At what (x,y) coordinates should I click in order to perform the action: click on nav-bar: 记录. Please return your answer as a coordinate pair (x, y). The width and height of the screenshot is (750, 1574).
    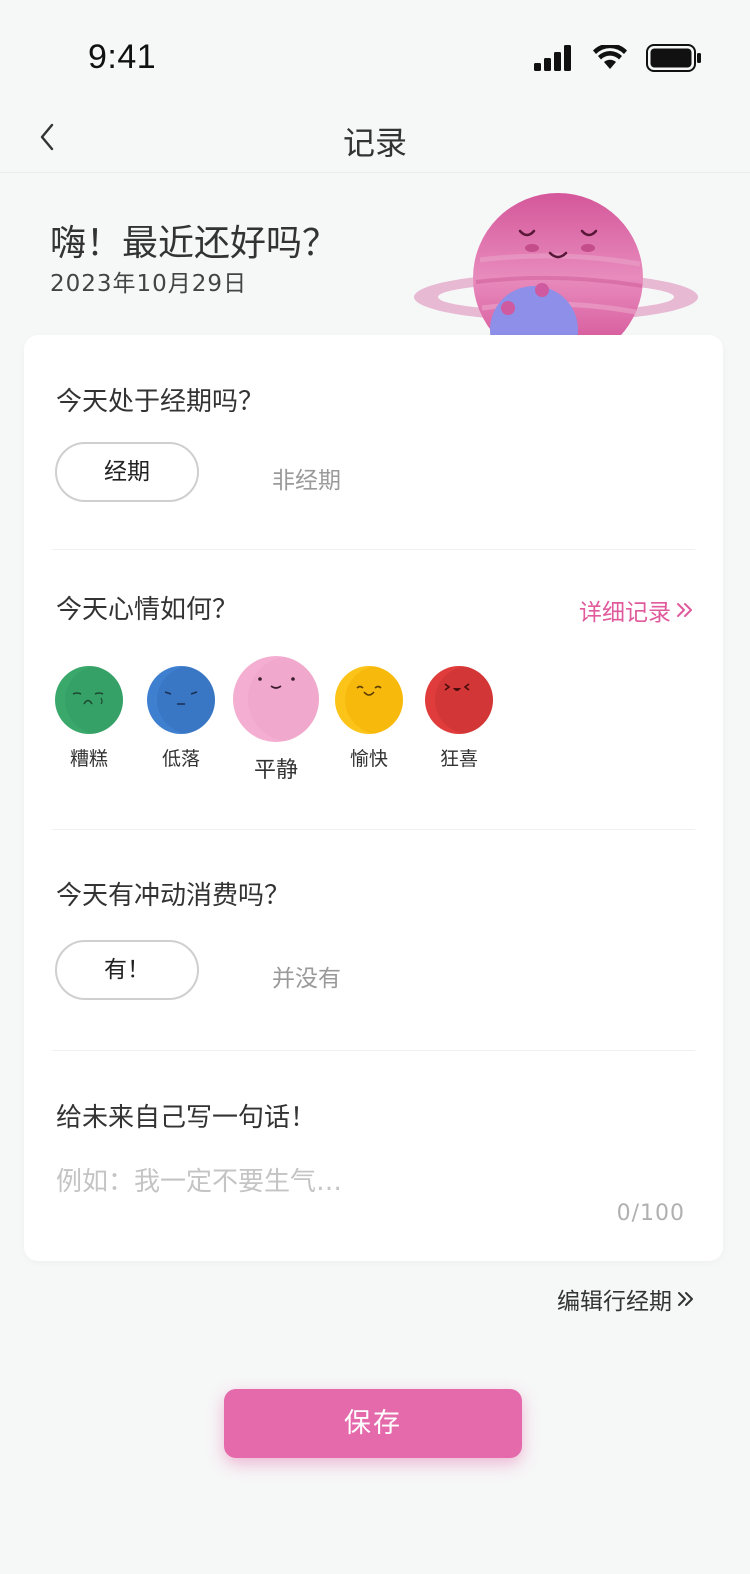
    Looking at the image, I should click on (375, 136).